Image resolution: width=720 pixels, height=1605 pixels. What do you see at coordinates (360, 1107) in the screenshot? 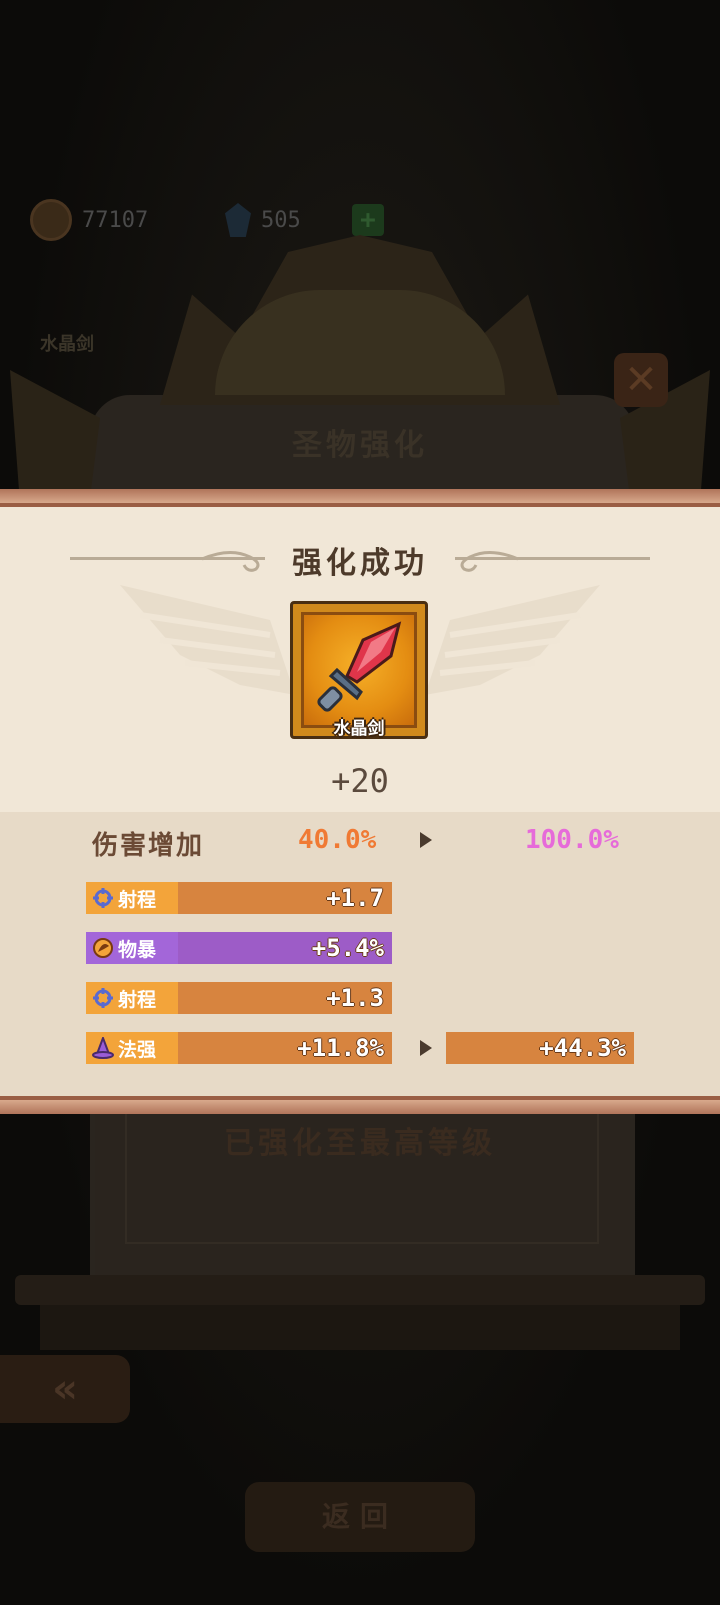
I see `banner-bottom-border` at bounding box center [360, 1107].